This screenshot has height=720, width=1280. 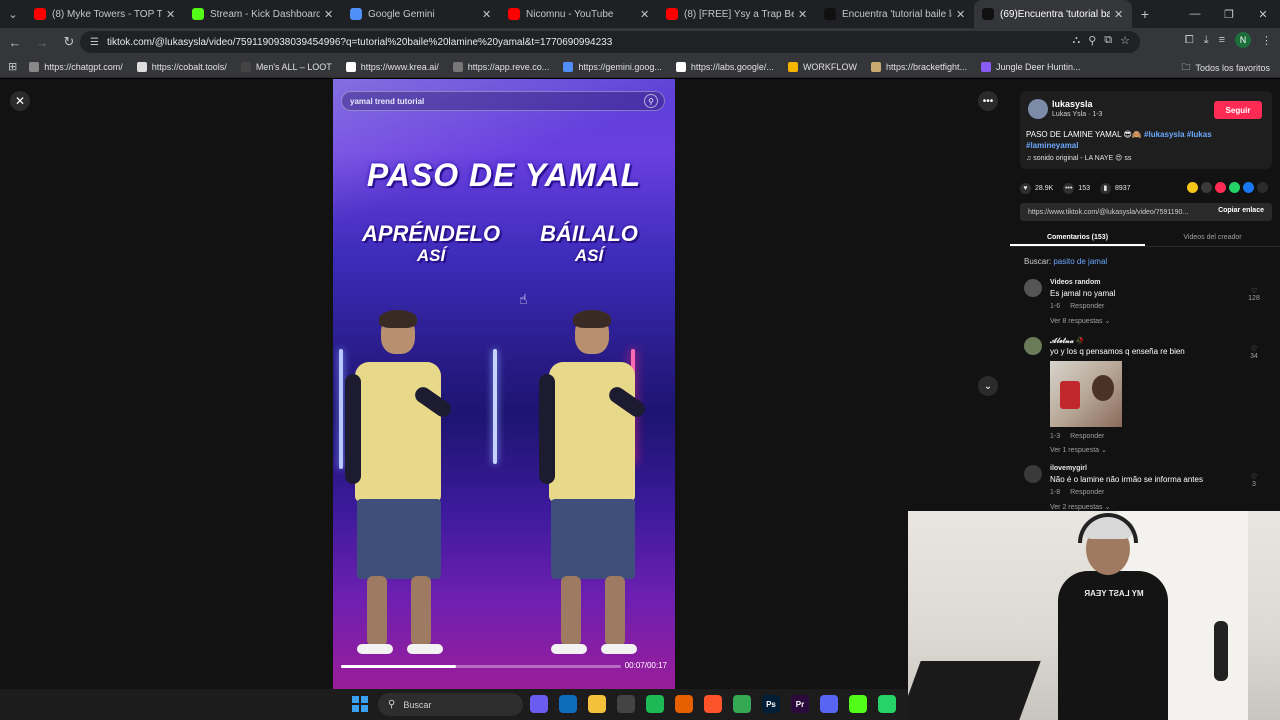 I want to click on install-app-icon: ⧉, so click(x=1108, y=40).